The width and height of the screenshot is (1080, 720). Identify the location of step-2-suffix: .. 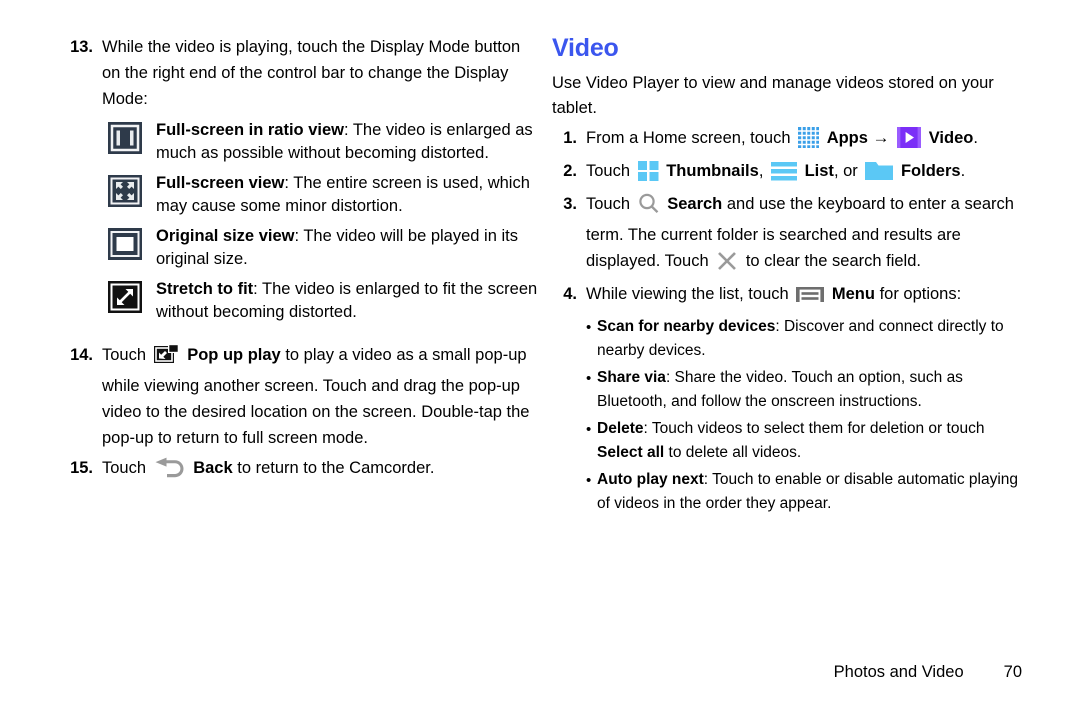
(963, 171).